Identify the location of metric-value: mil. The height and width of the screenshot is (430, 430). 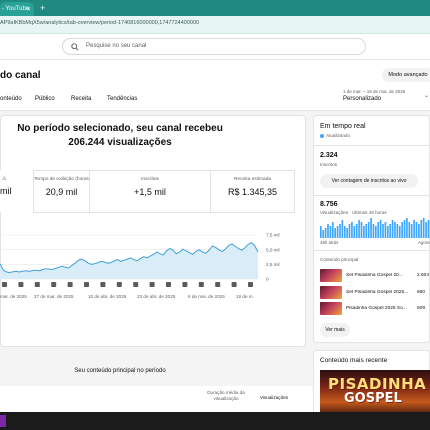
(6, 191).